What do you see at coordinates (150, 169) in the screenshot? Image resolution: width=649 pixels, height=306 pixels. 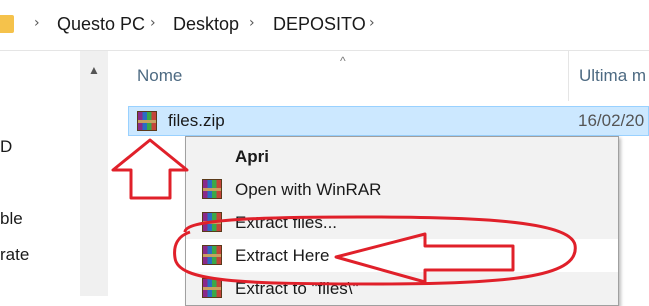 I see `annotation-up-arrow` at bounding box center [150, 169].